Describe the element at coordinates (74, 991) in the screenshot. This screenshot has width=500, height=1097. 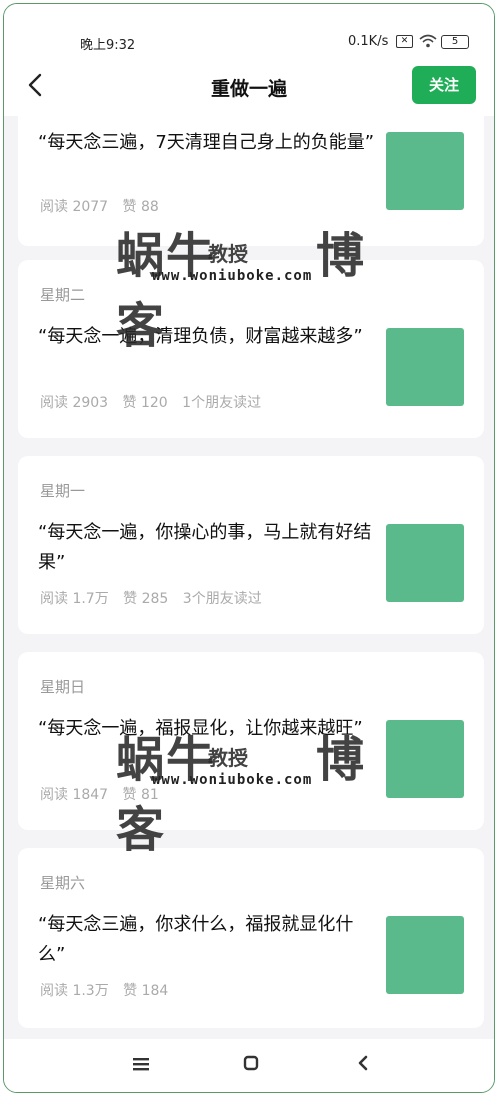
I see `read-count: 阅读 1.3万` at that location.